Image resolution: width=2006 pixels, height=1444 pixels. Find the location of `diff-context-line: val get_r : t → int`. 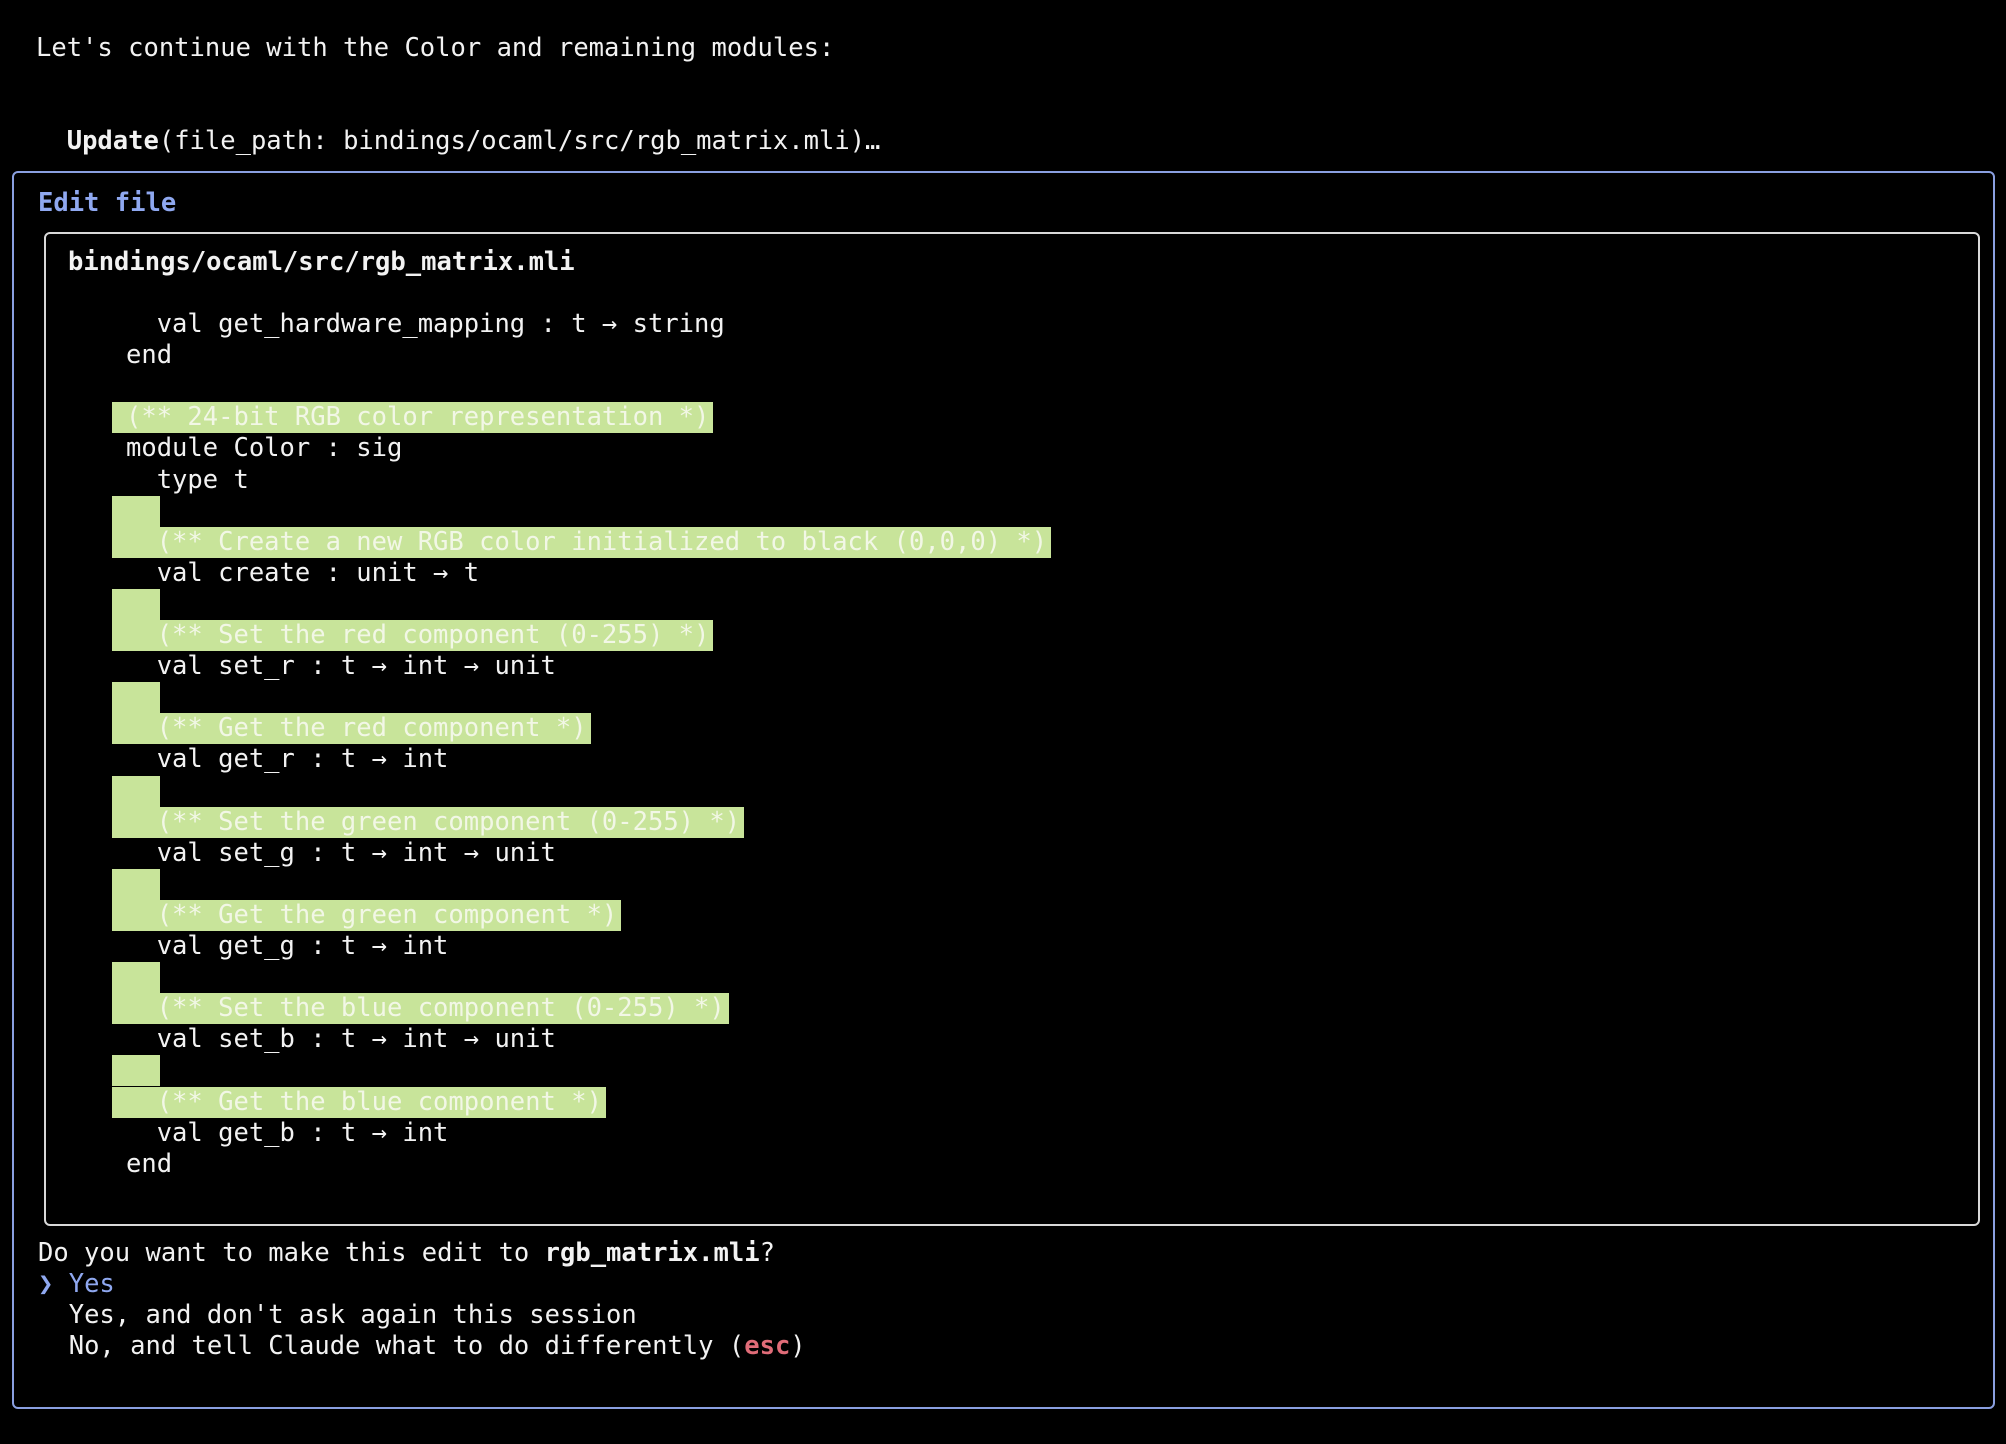

diff-context-line: val get_r : t → int is located at coordinates (287, 759).